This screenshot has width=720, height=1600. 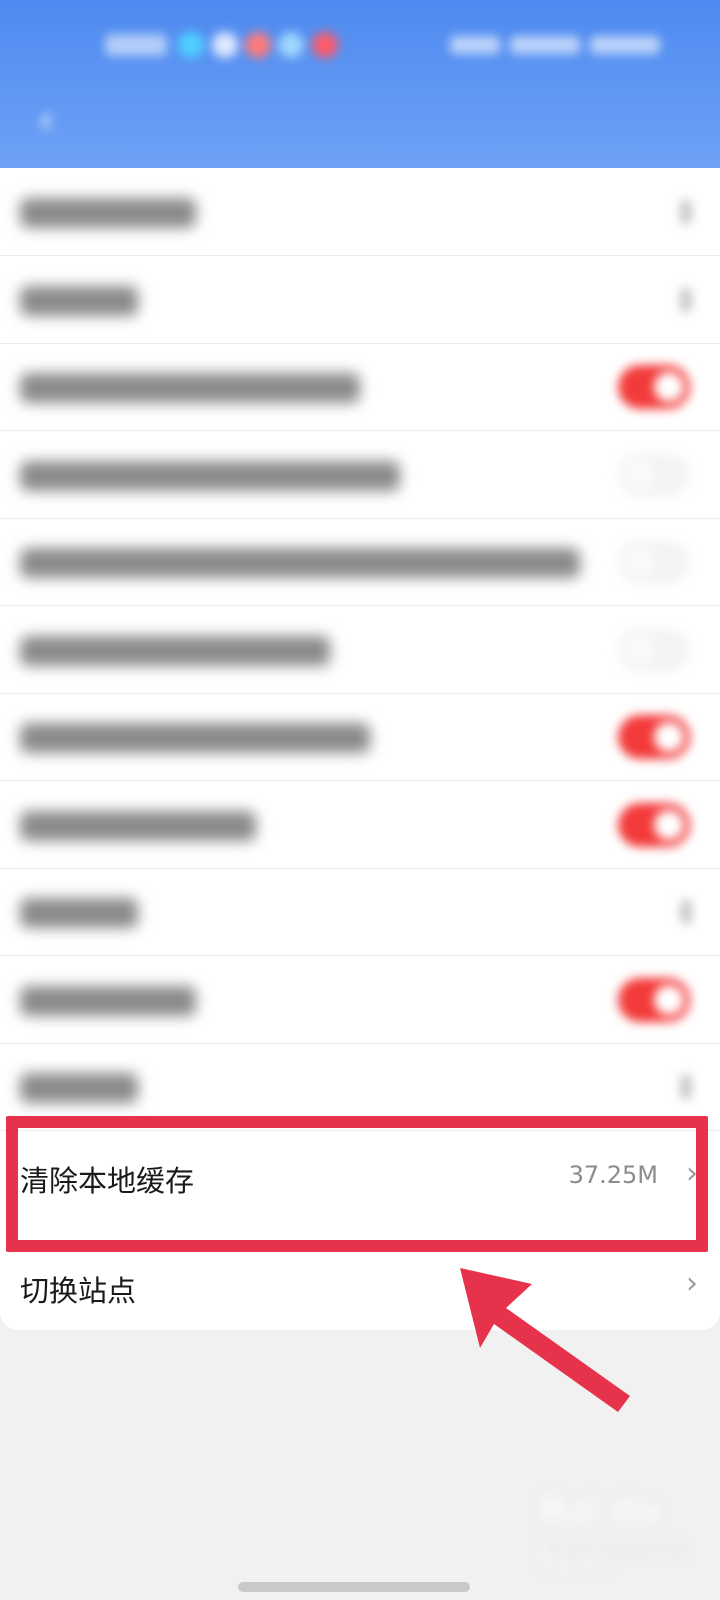 What do you see at coordinates (625, 45) in the screenshot?
I see `battery-icon` at bounding box center [625, 45].